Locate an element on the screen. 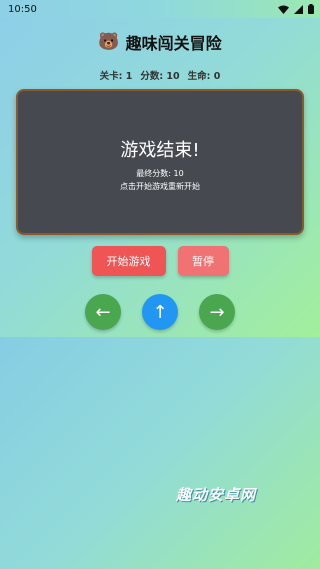  score-stat: 分数: 10 is located at coordinates (160, 76).